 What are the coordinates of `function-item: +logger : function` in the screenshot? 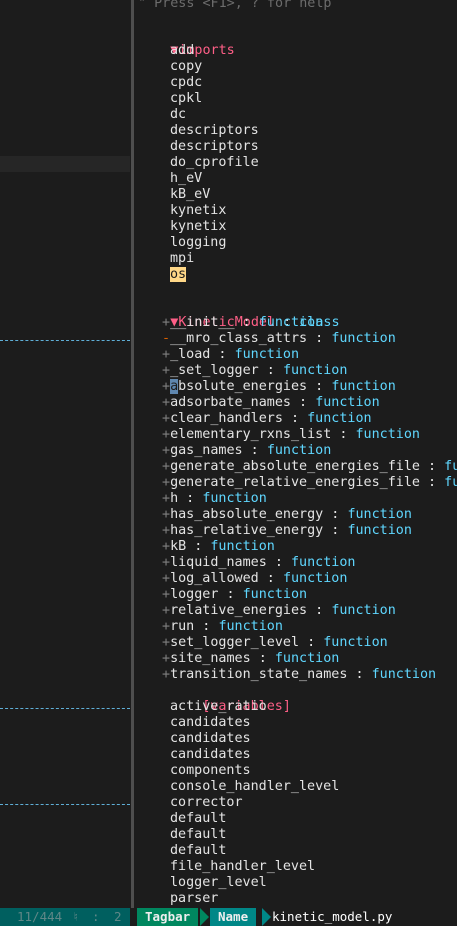 It's located at (234, 595).